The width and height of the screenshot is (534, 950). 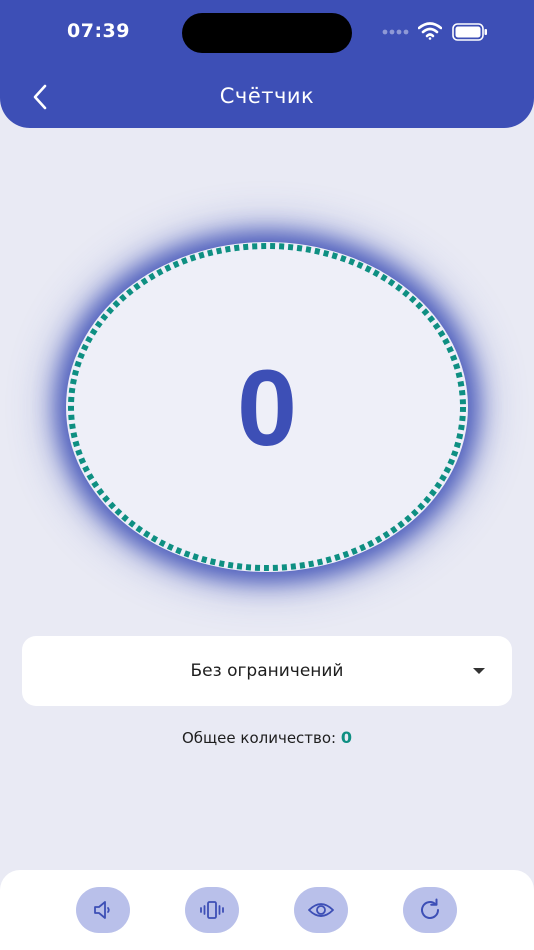 What do you see at coordinates (98, 31) in the screenshot?
I see `status-time: 07:39` at bounding box center [98, 31].